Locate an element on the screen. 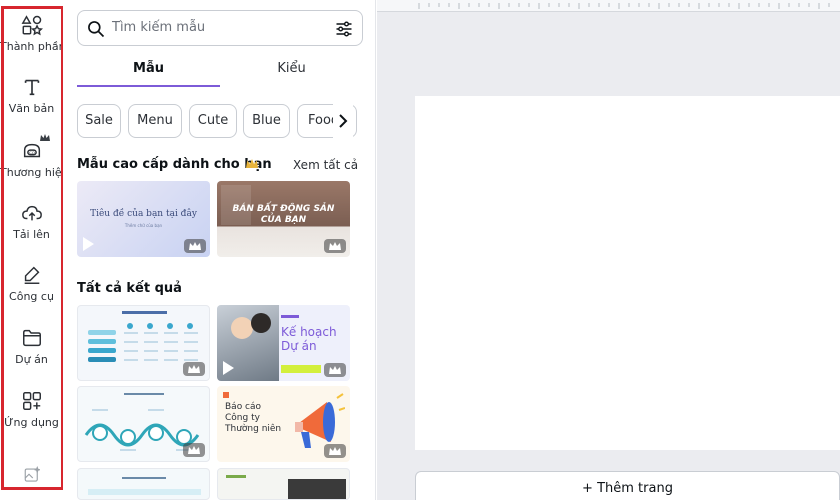 Image resolution: width=840 pixels, height=500 pixels. elements-icon is located at coordinates (32, 25).